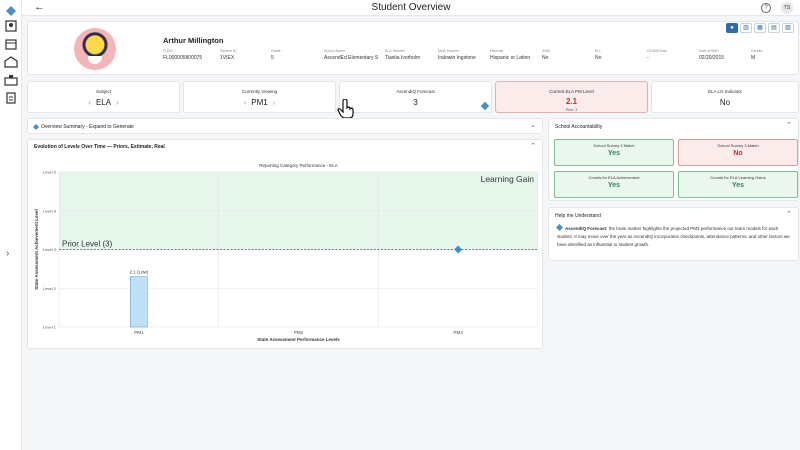  What do you see at coordinates (788, 28) in the screenshot?
I see `table-view-icon: ▧` at bounding box center [788, 28].